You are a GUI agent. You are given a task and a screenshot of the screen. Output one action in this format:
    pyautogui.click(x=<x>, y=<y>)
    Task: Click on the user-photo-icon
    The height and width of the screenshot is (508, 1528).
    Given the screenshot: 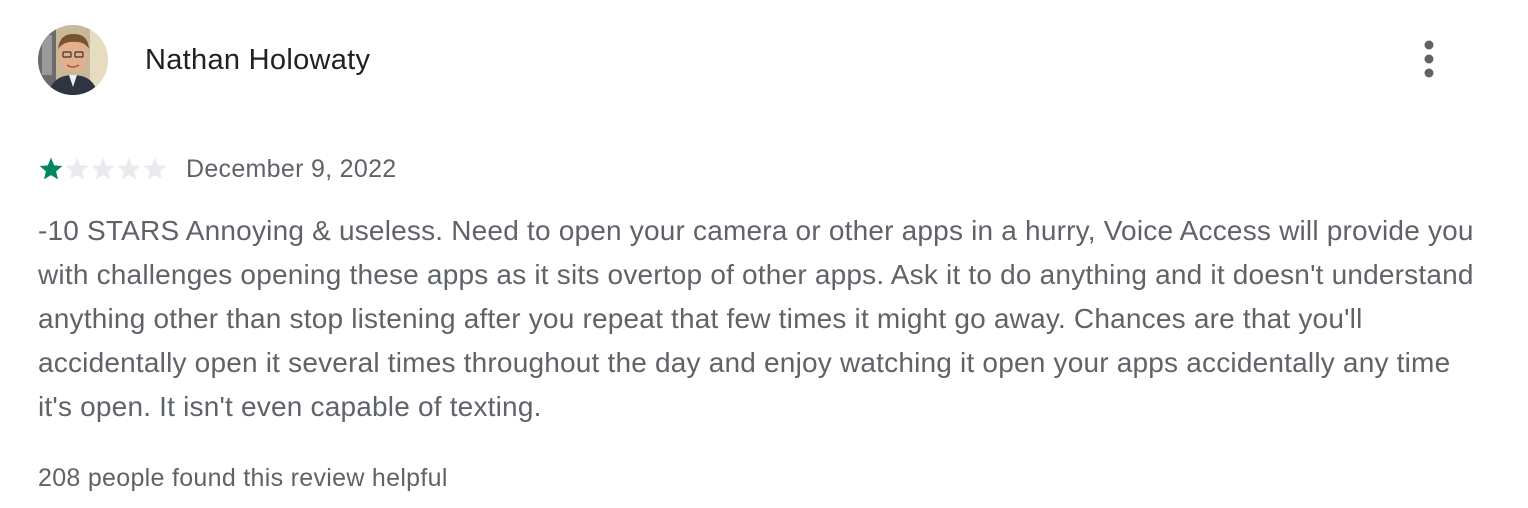 What is the action you would take?
    pyautogui.click(x=73, y=60)
    